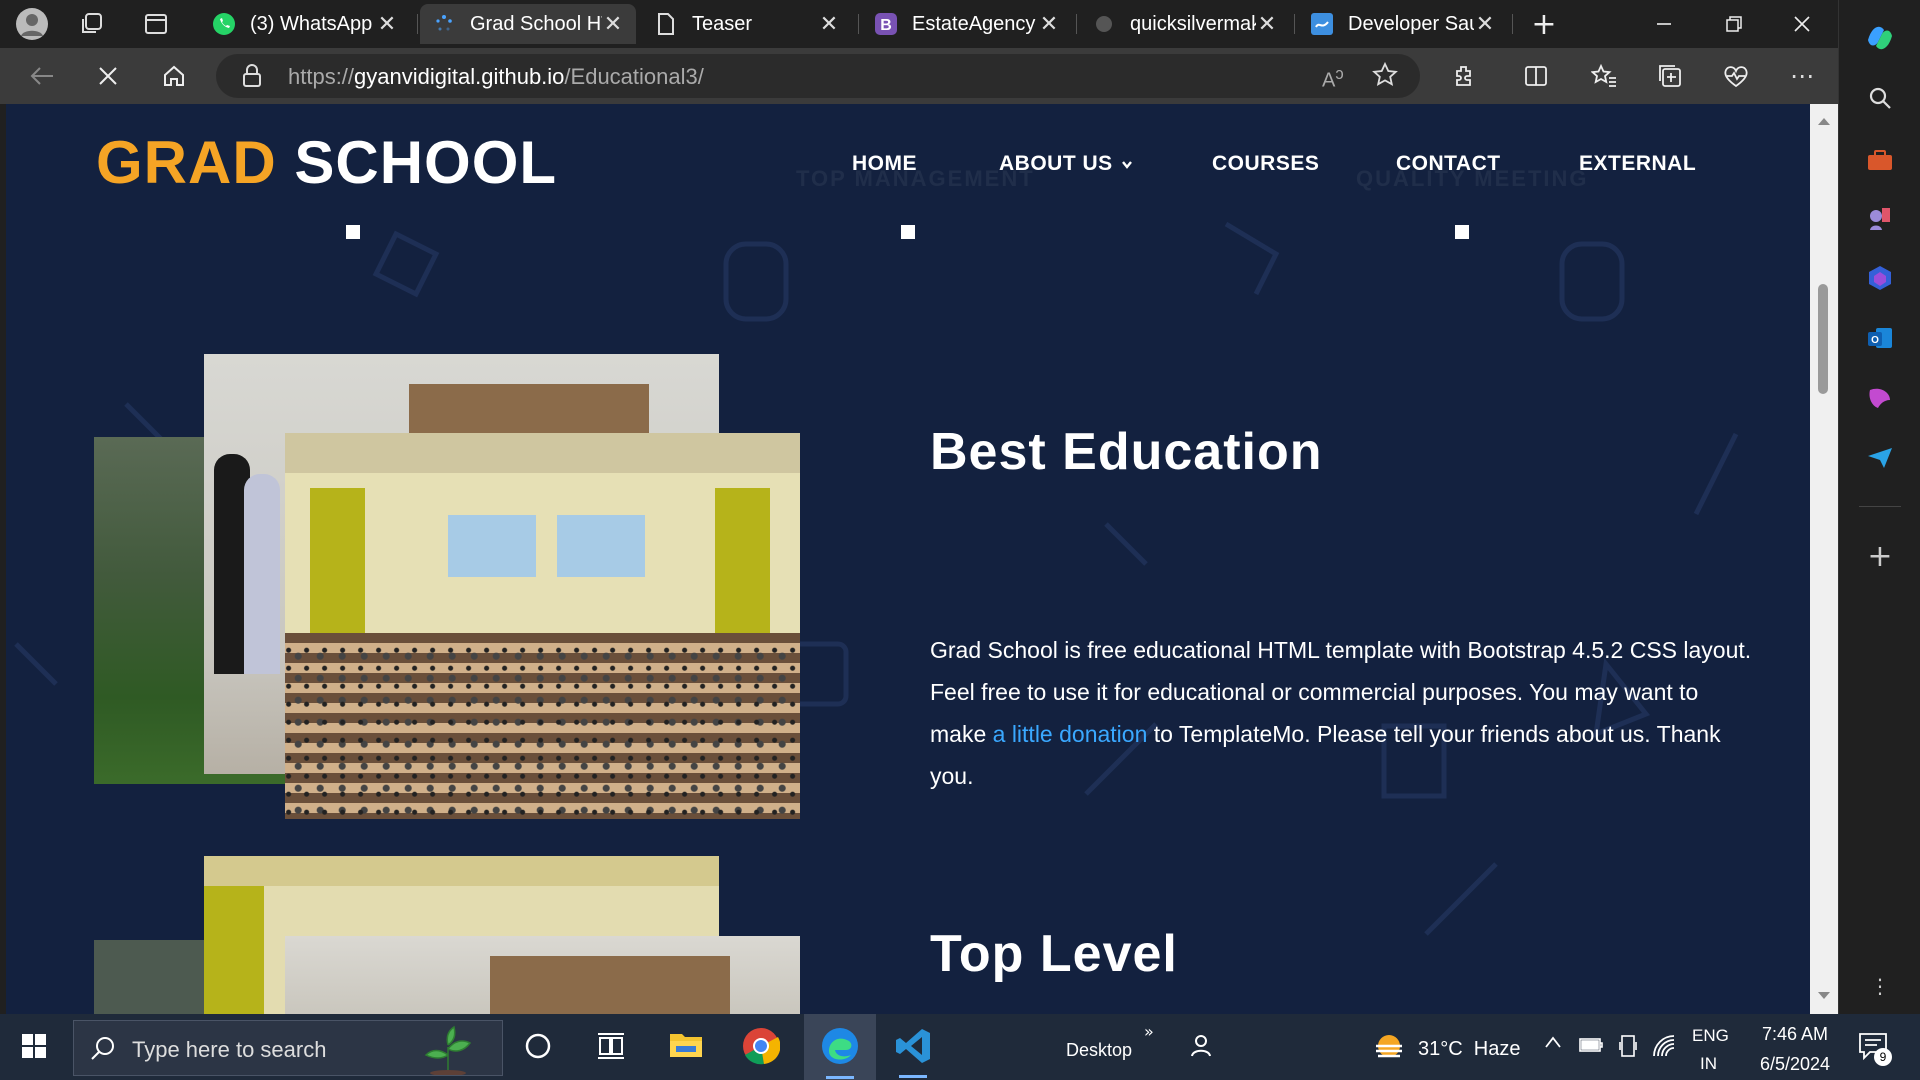 This screenshot has width=1920, height=1080. What do you see at coordinates (1802, 24) in the screenshot?
I see `window-close-icon` at bounding box center [1802, 24].